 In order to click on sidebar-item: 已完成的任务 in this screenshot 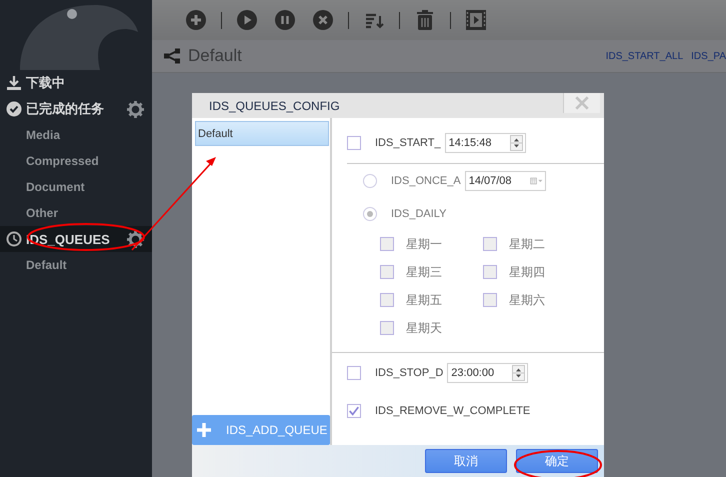, I will do `click(76, 109)`.